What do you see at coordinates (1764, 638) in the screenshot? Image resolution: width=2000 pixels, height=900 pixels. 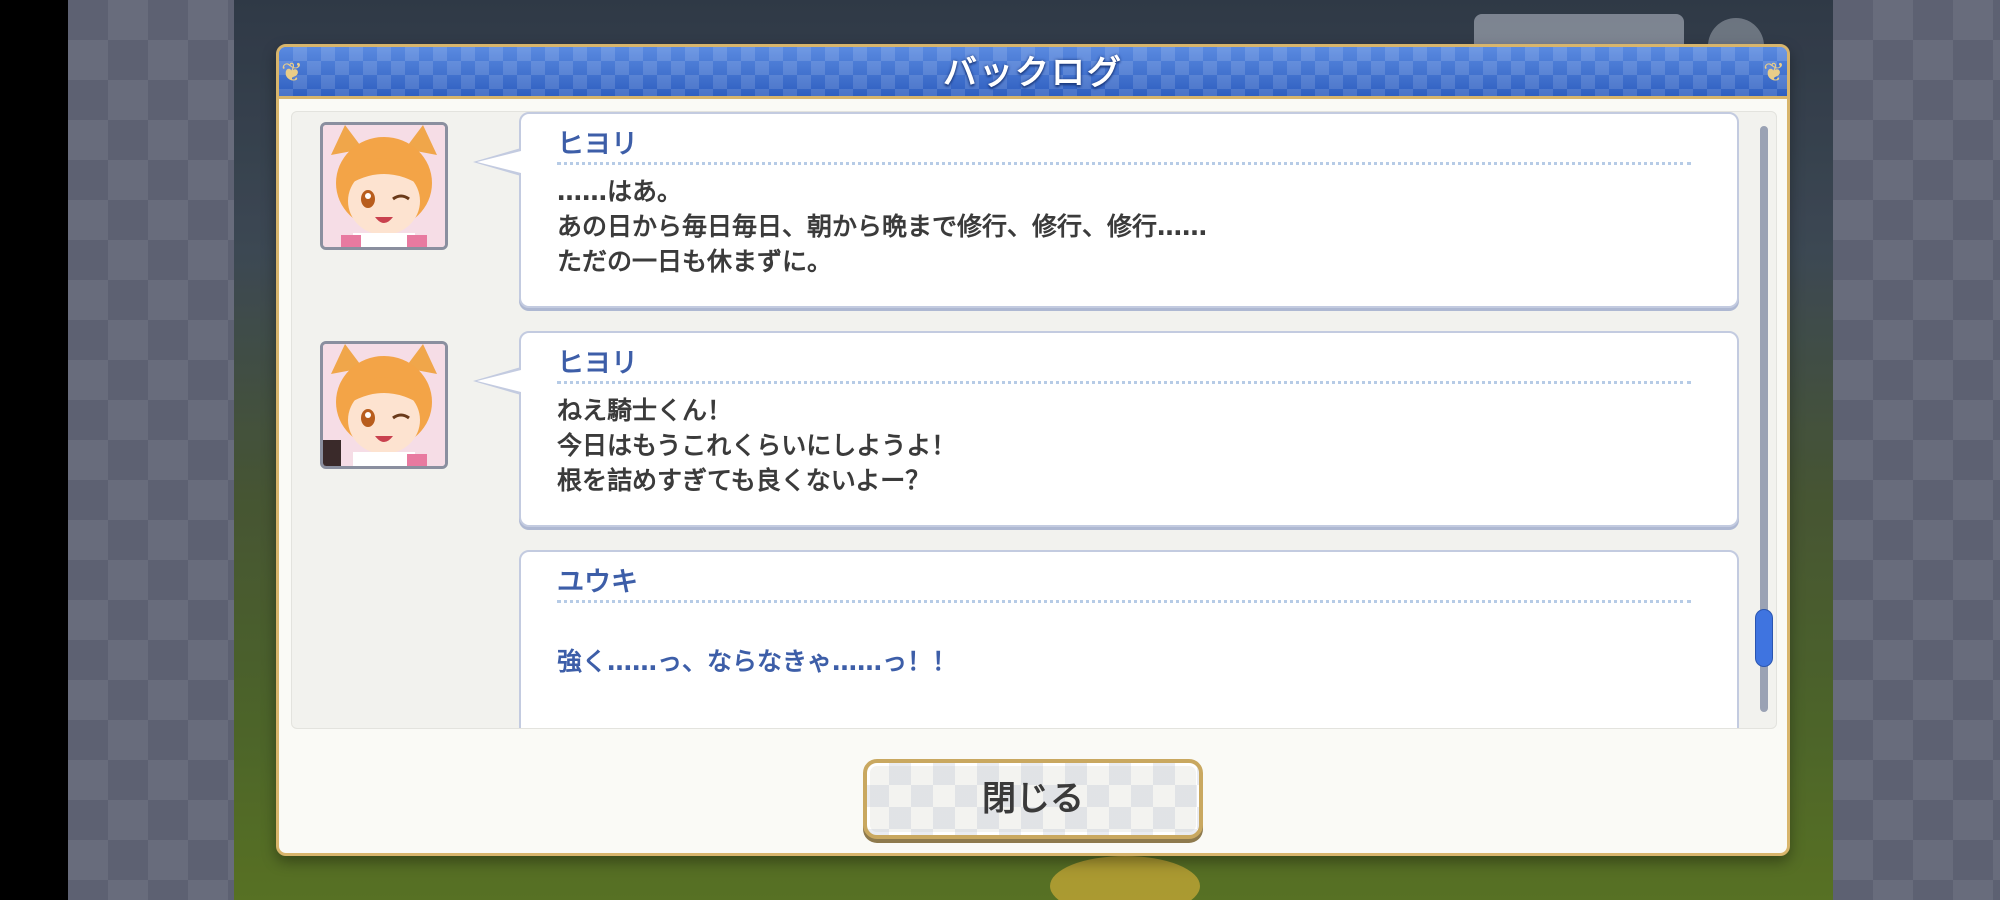 I see `scrollbar-thumb` at bounding box center [1764, 638].